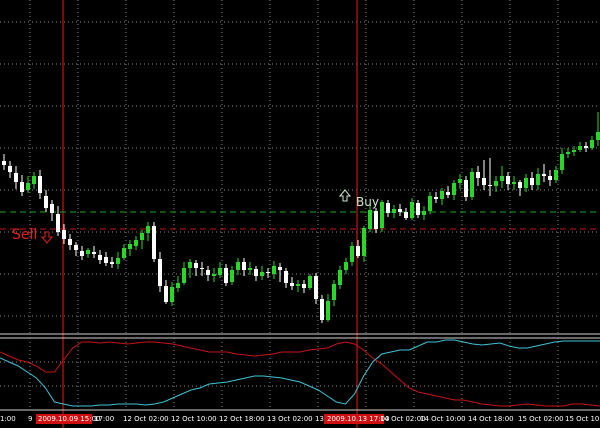 The height and width of the screenshot is (428, 600). I want to click on x-tick-14: 15 Oct 02:00, so click(541, 419).